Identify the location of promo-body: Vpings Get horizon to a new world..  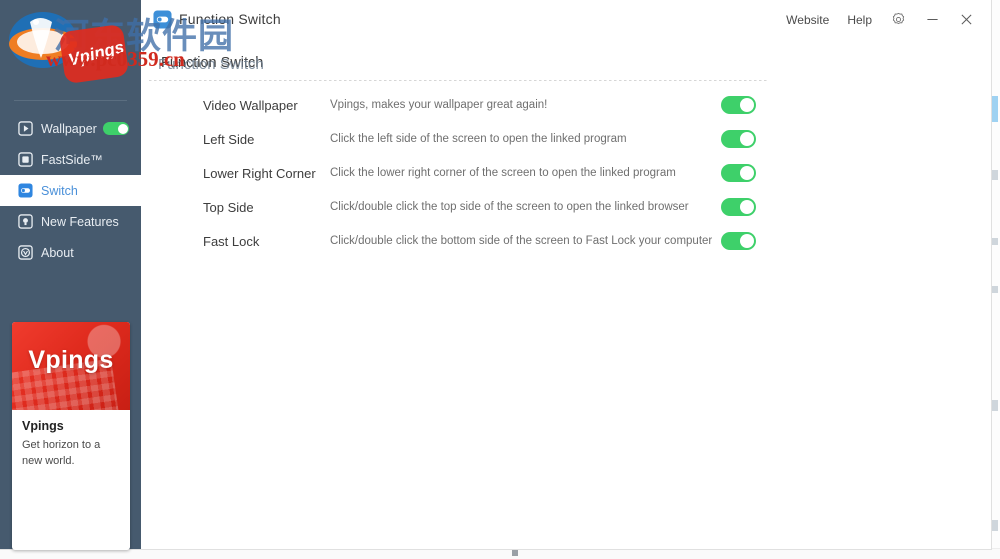
(71, 440).